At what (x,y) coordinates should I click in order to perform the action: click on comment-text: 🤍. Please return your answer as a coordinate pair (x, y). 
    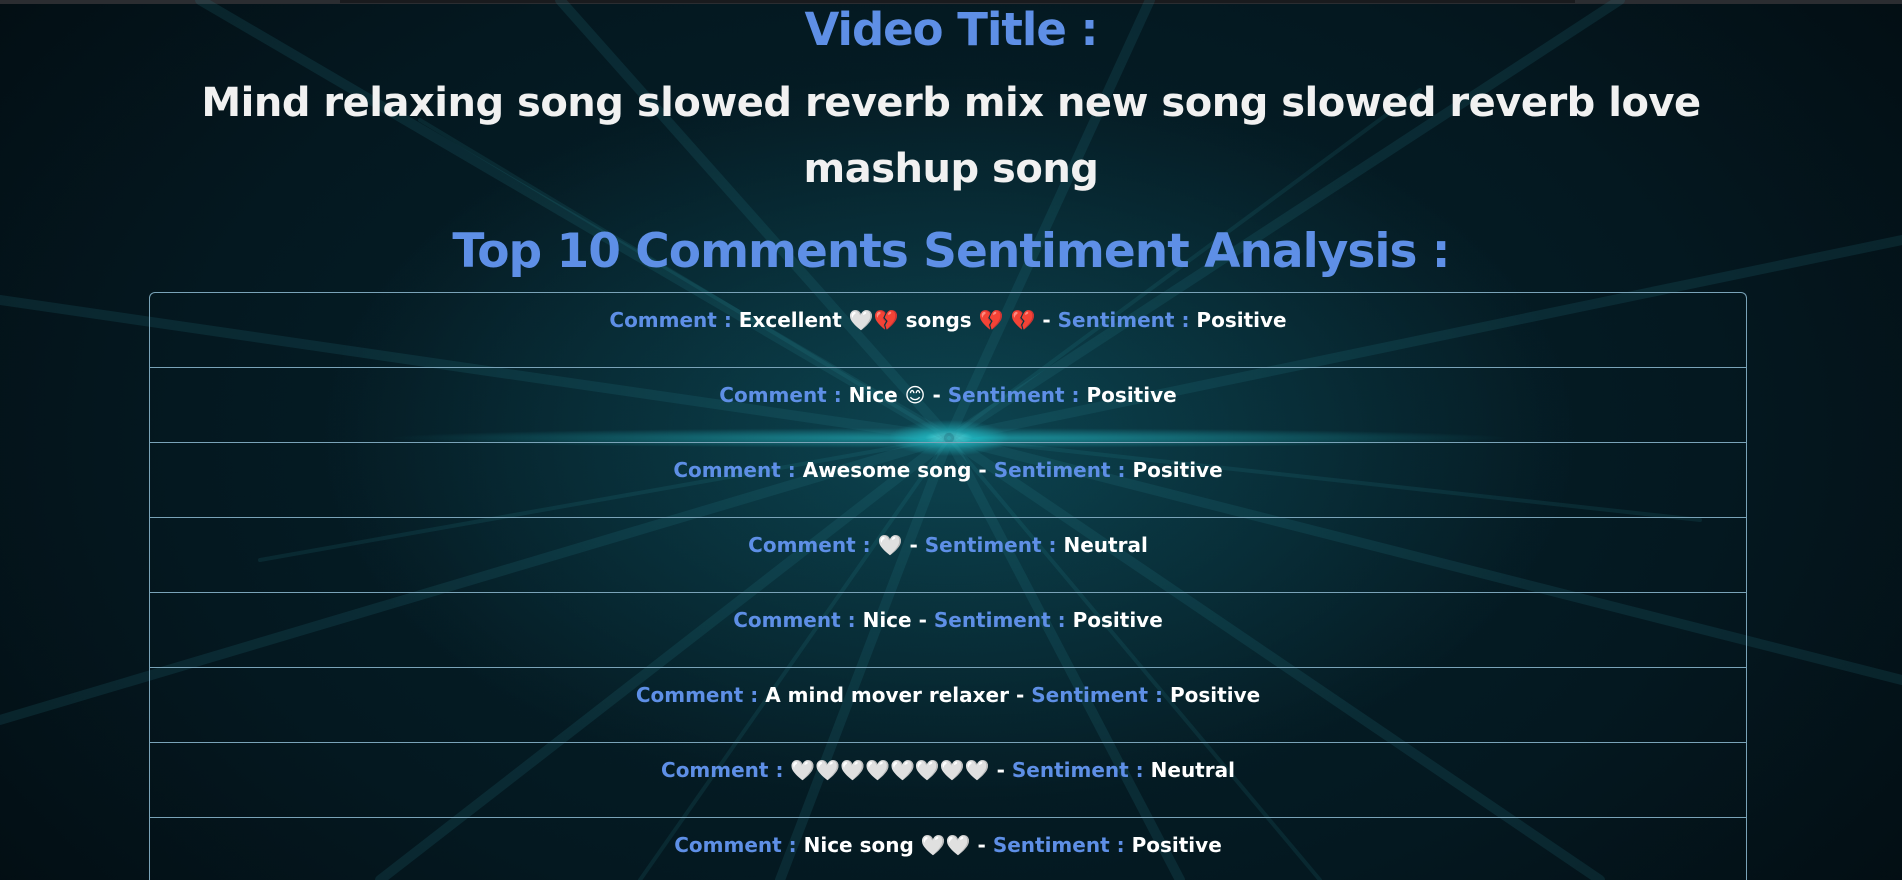
    Looking at the image, I should click on (890, 545).